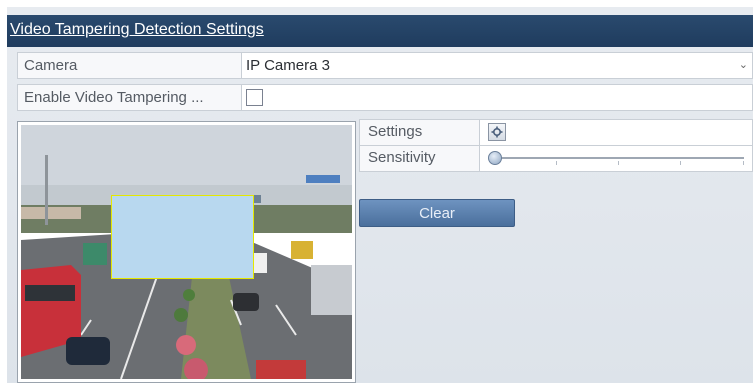  Describe the element at coordinates (130, 65) in the screenshot. I see `camera-label: Camera` at that location.